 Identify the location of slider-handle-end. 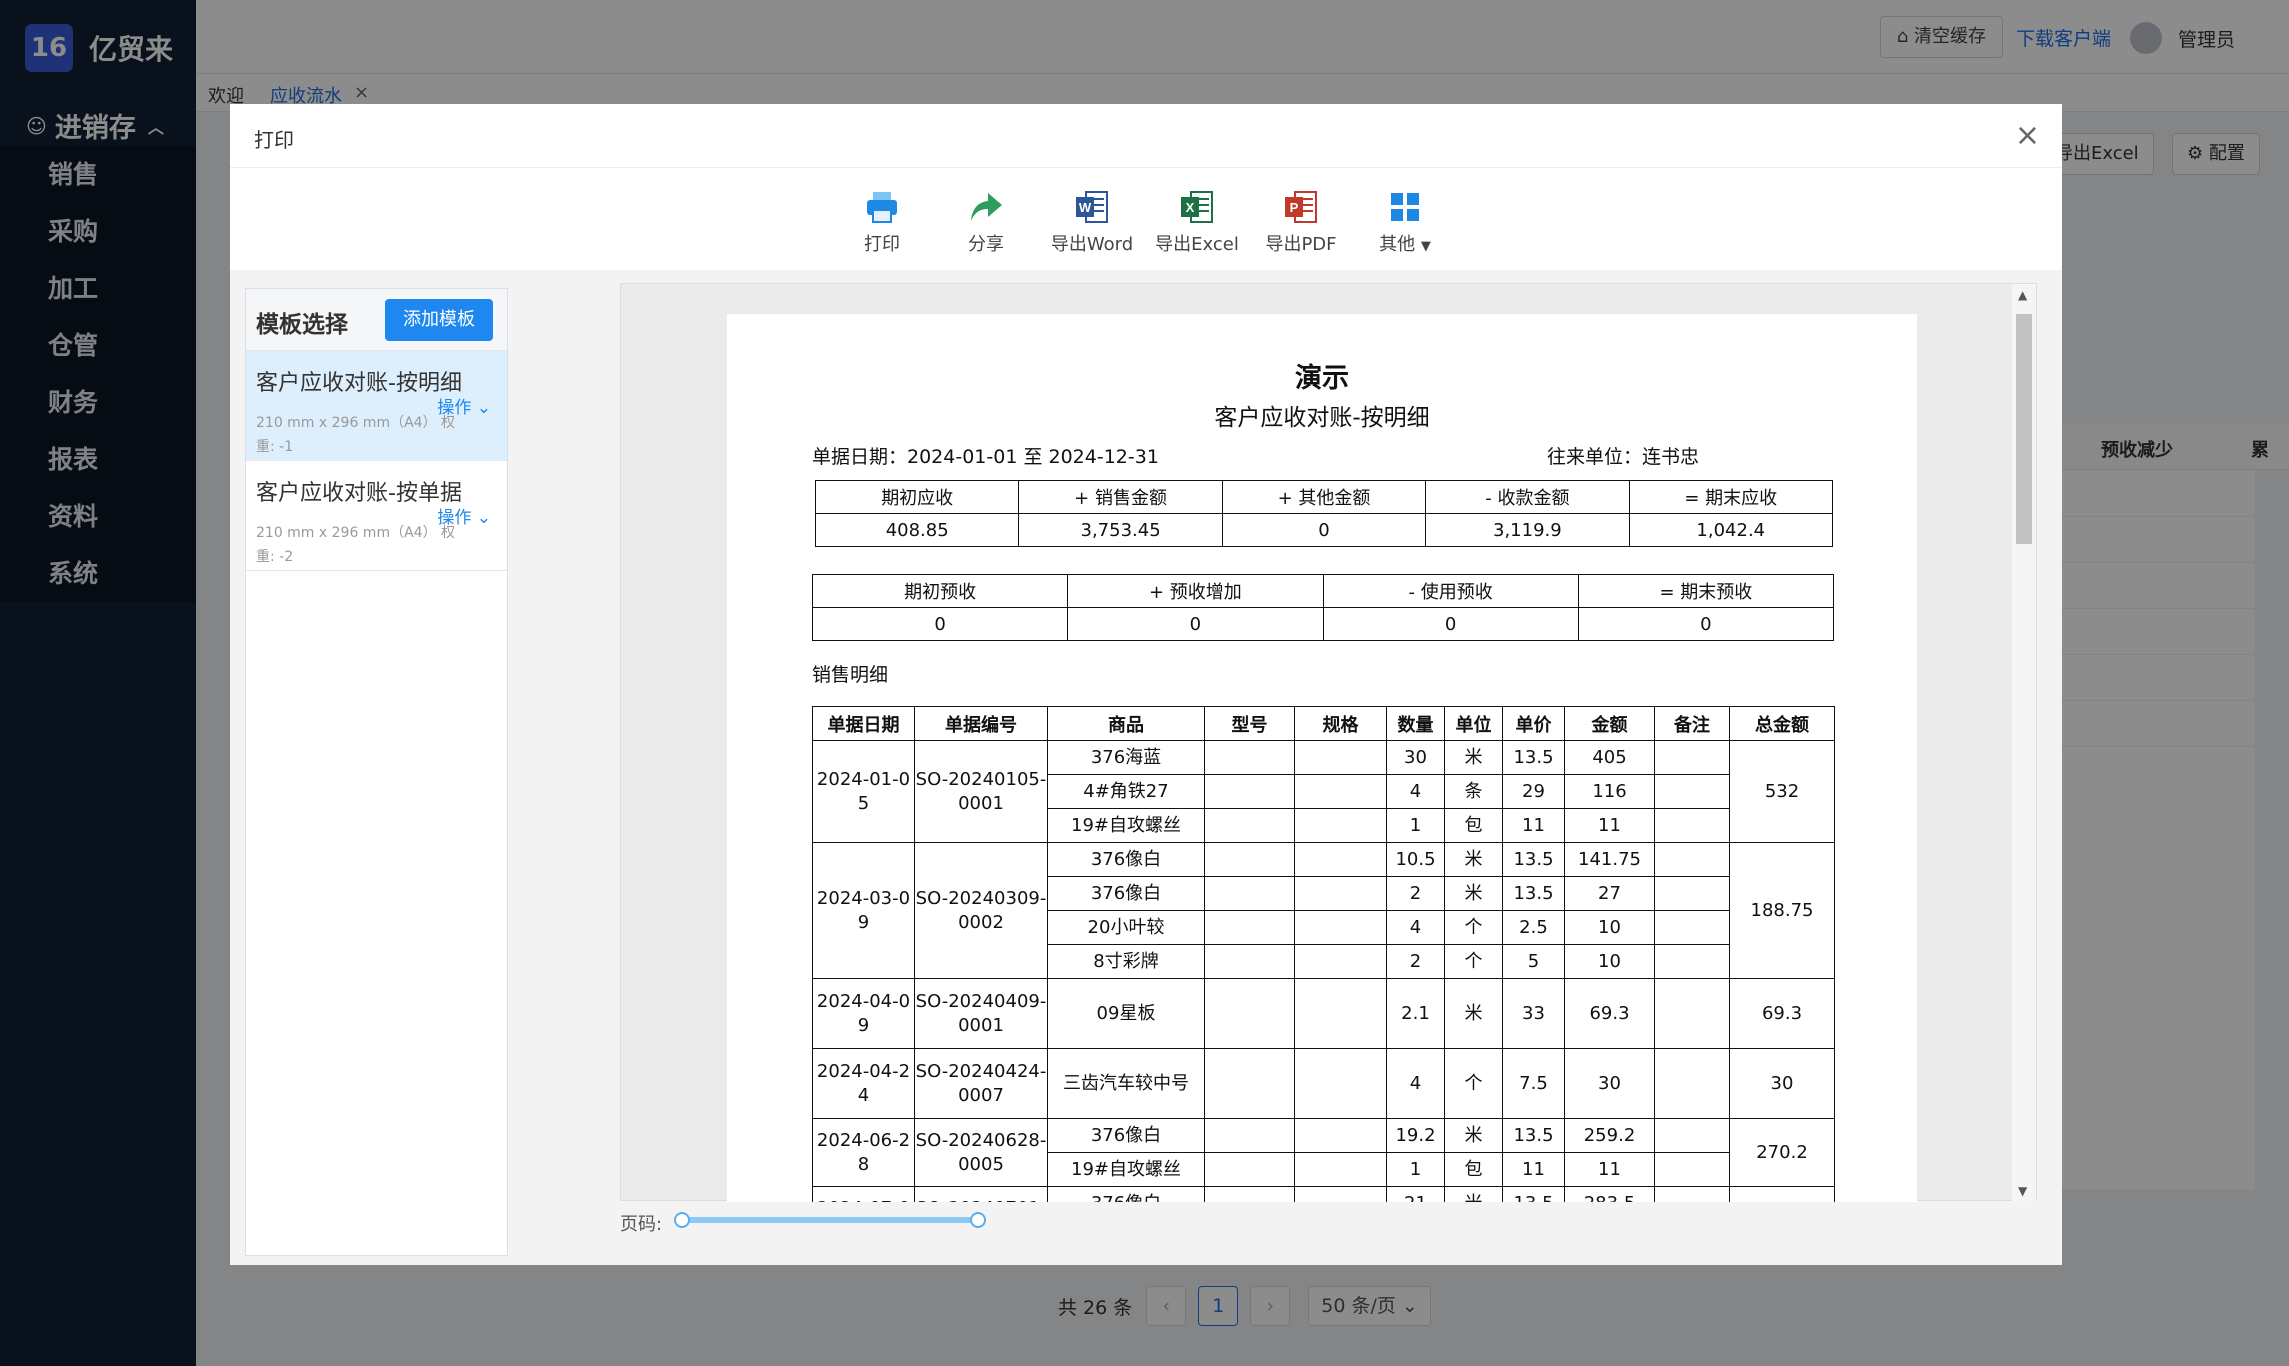
(978, 1220).